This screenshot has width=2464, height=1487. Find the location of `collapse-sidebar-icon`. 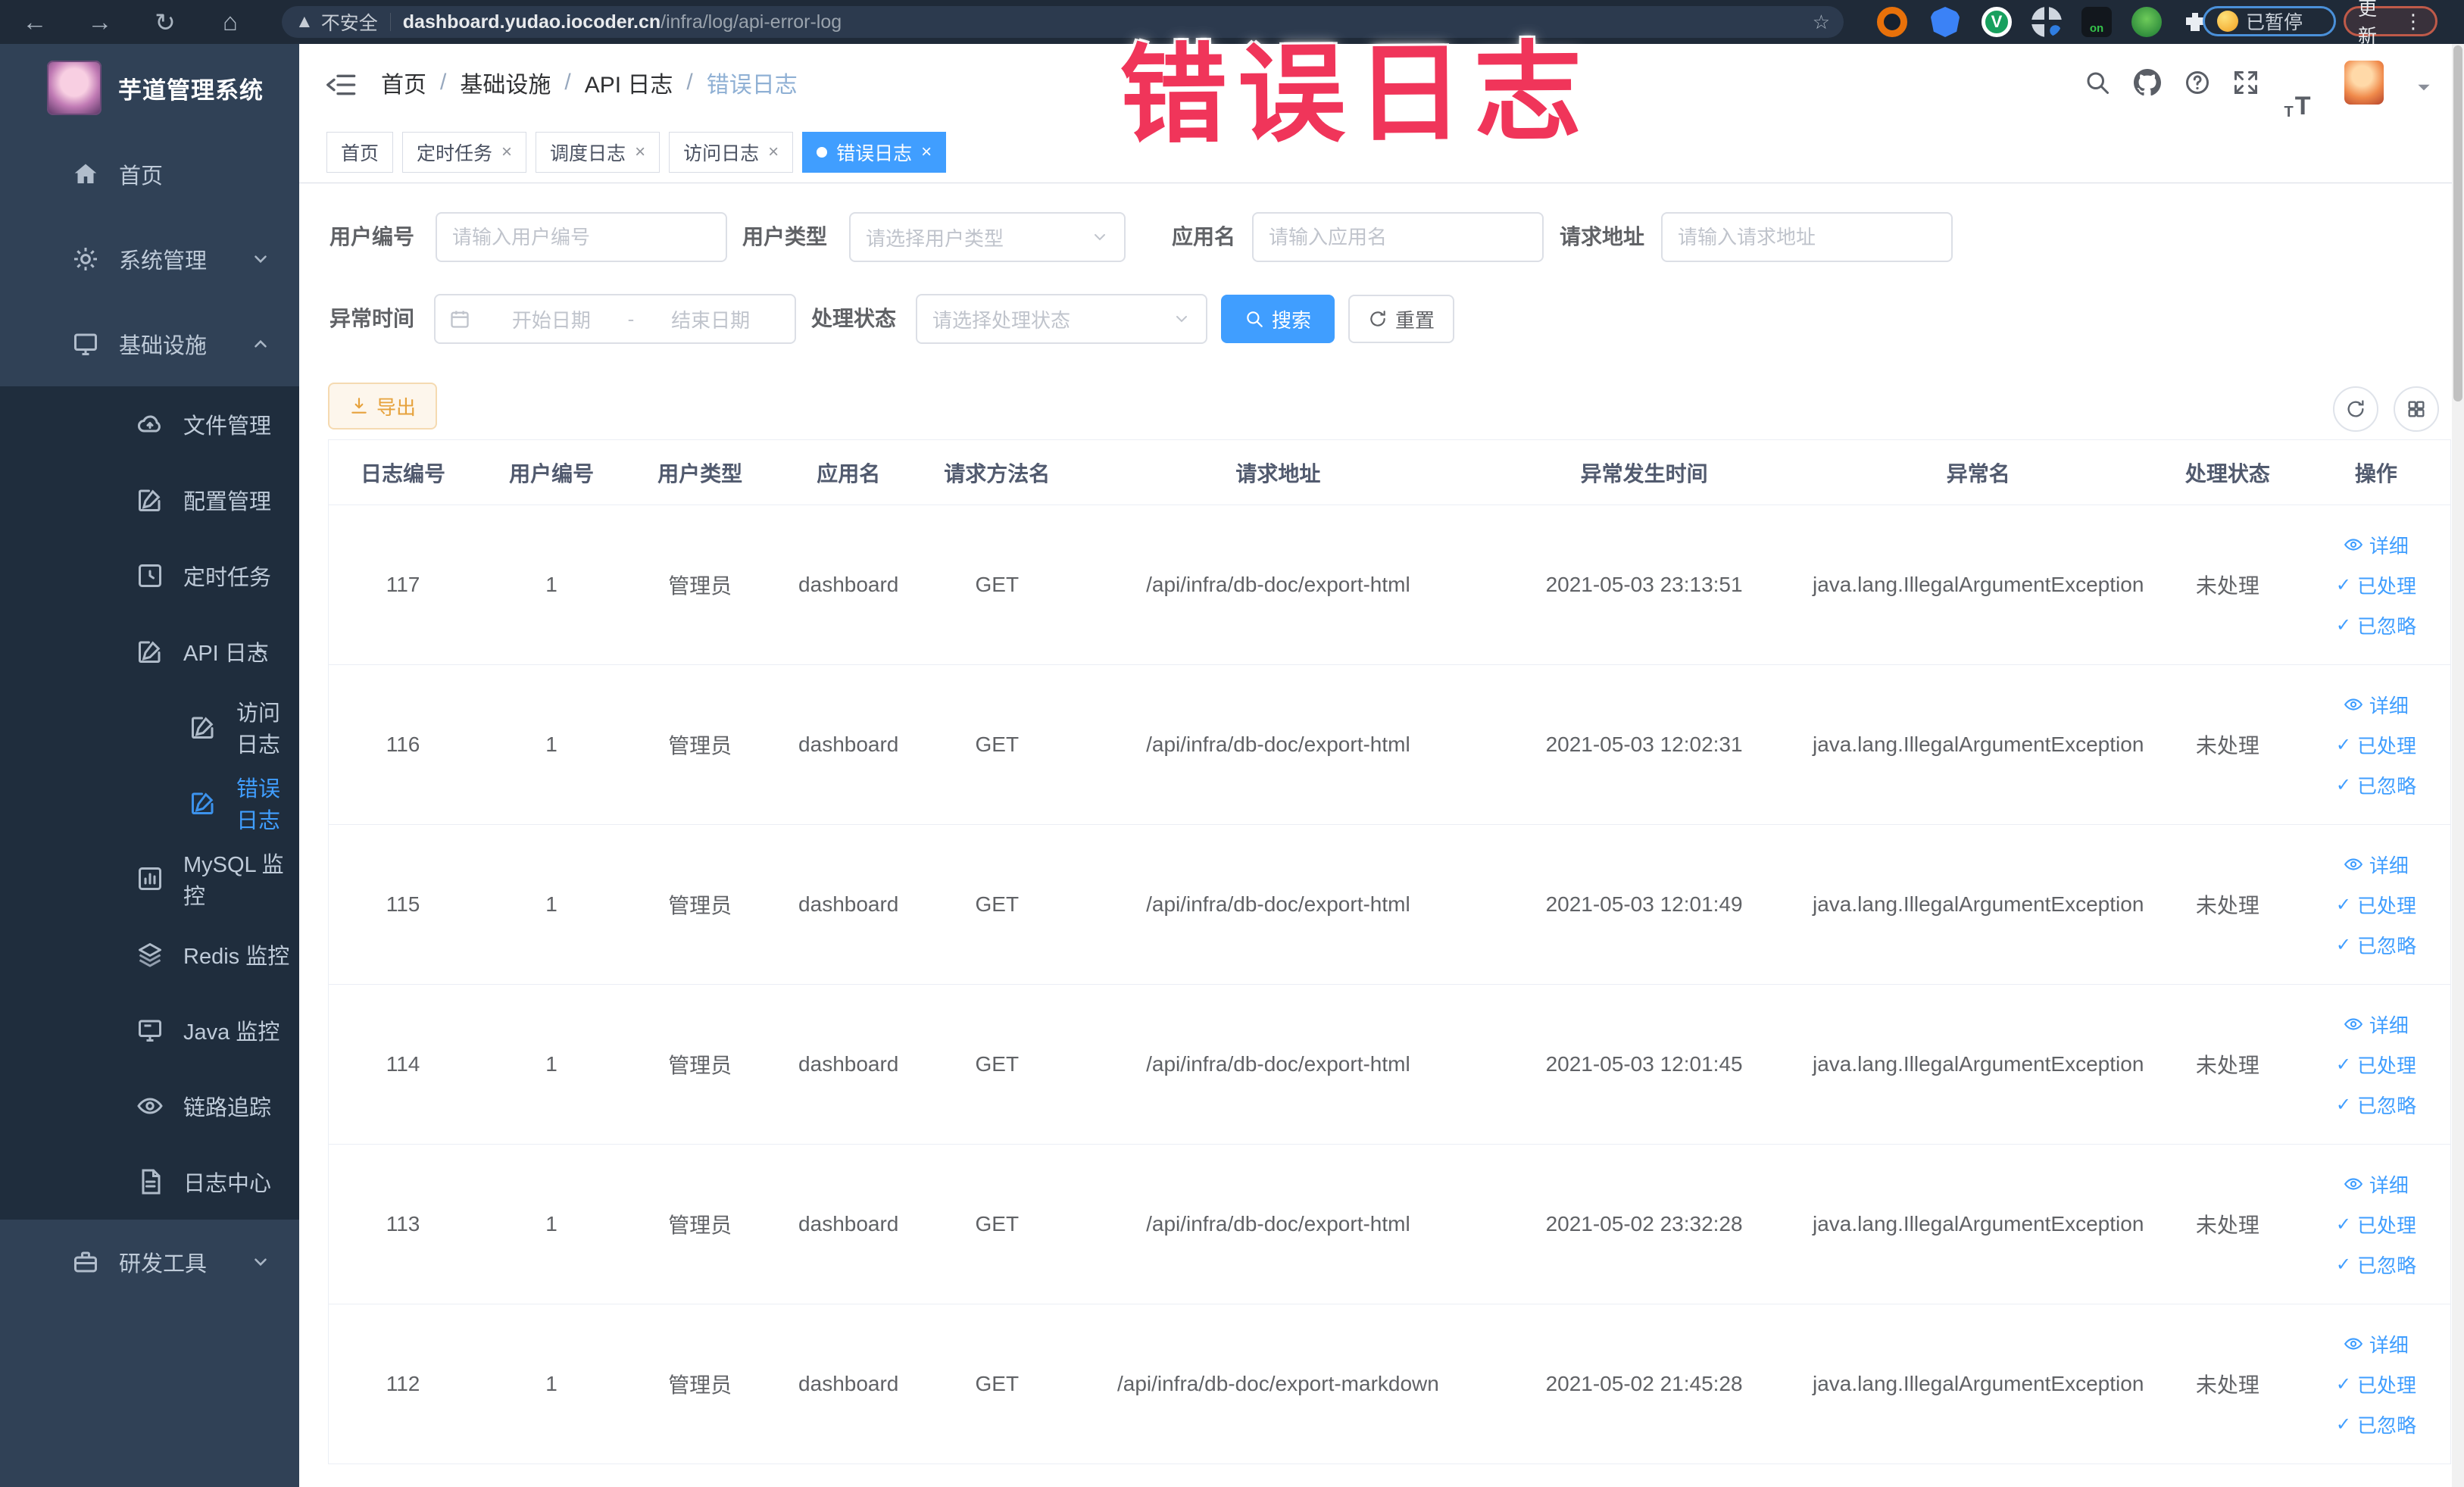

collapse-sidebar-icon is located at coordinates (341, 82).